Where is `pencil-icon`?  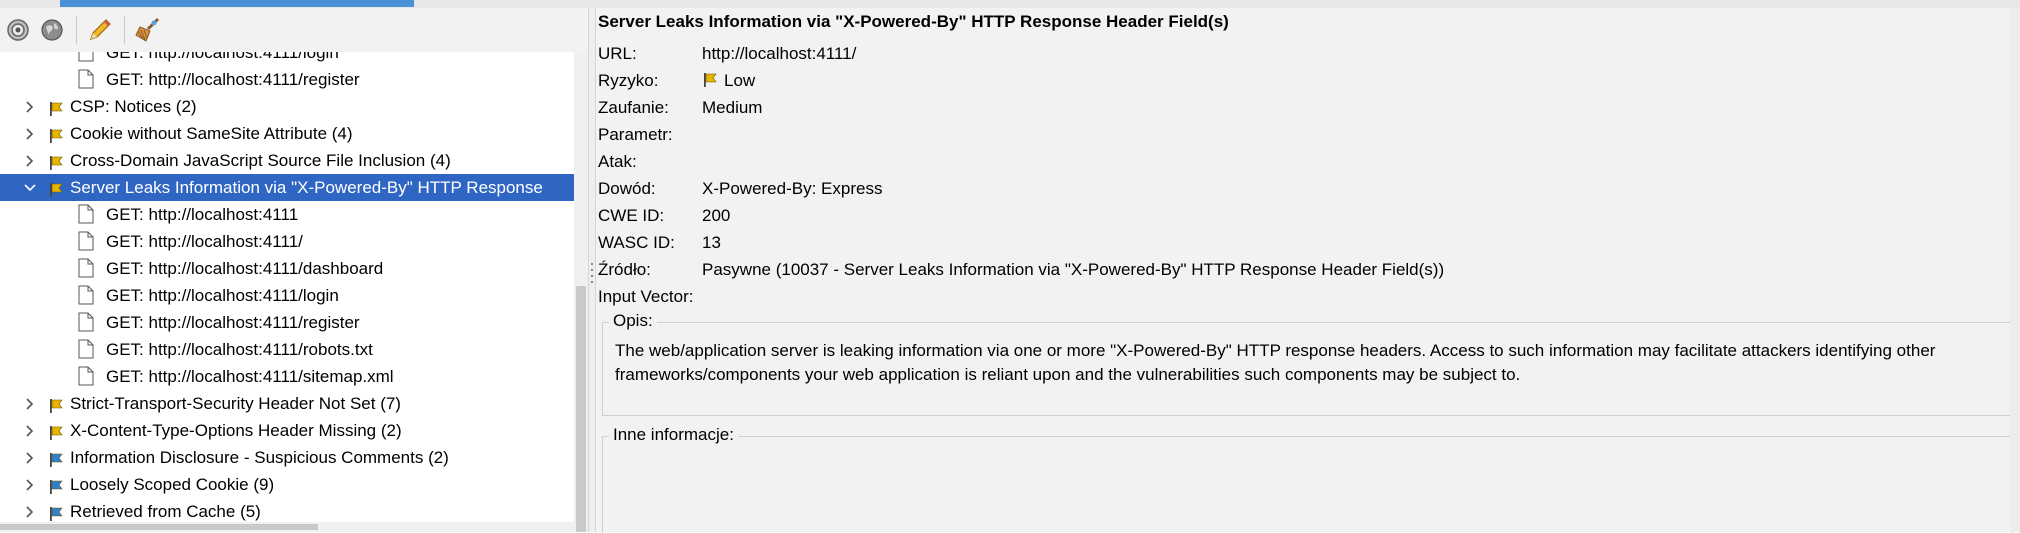
pencil-icon is located at coordinates (100, 30).